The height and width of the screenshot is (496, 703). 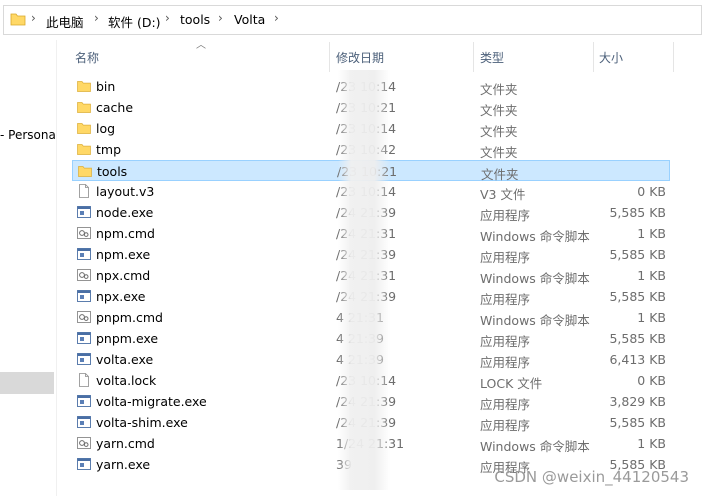 I want to click on file-name: pnpm.exe, so click(x=127, y=338).